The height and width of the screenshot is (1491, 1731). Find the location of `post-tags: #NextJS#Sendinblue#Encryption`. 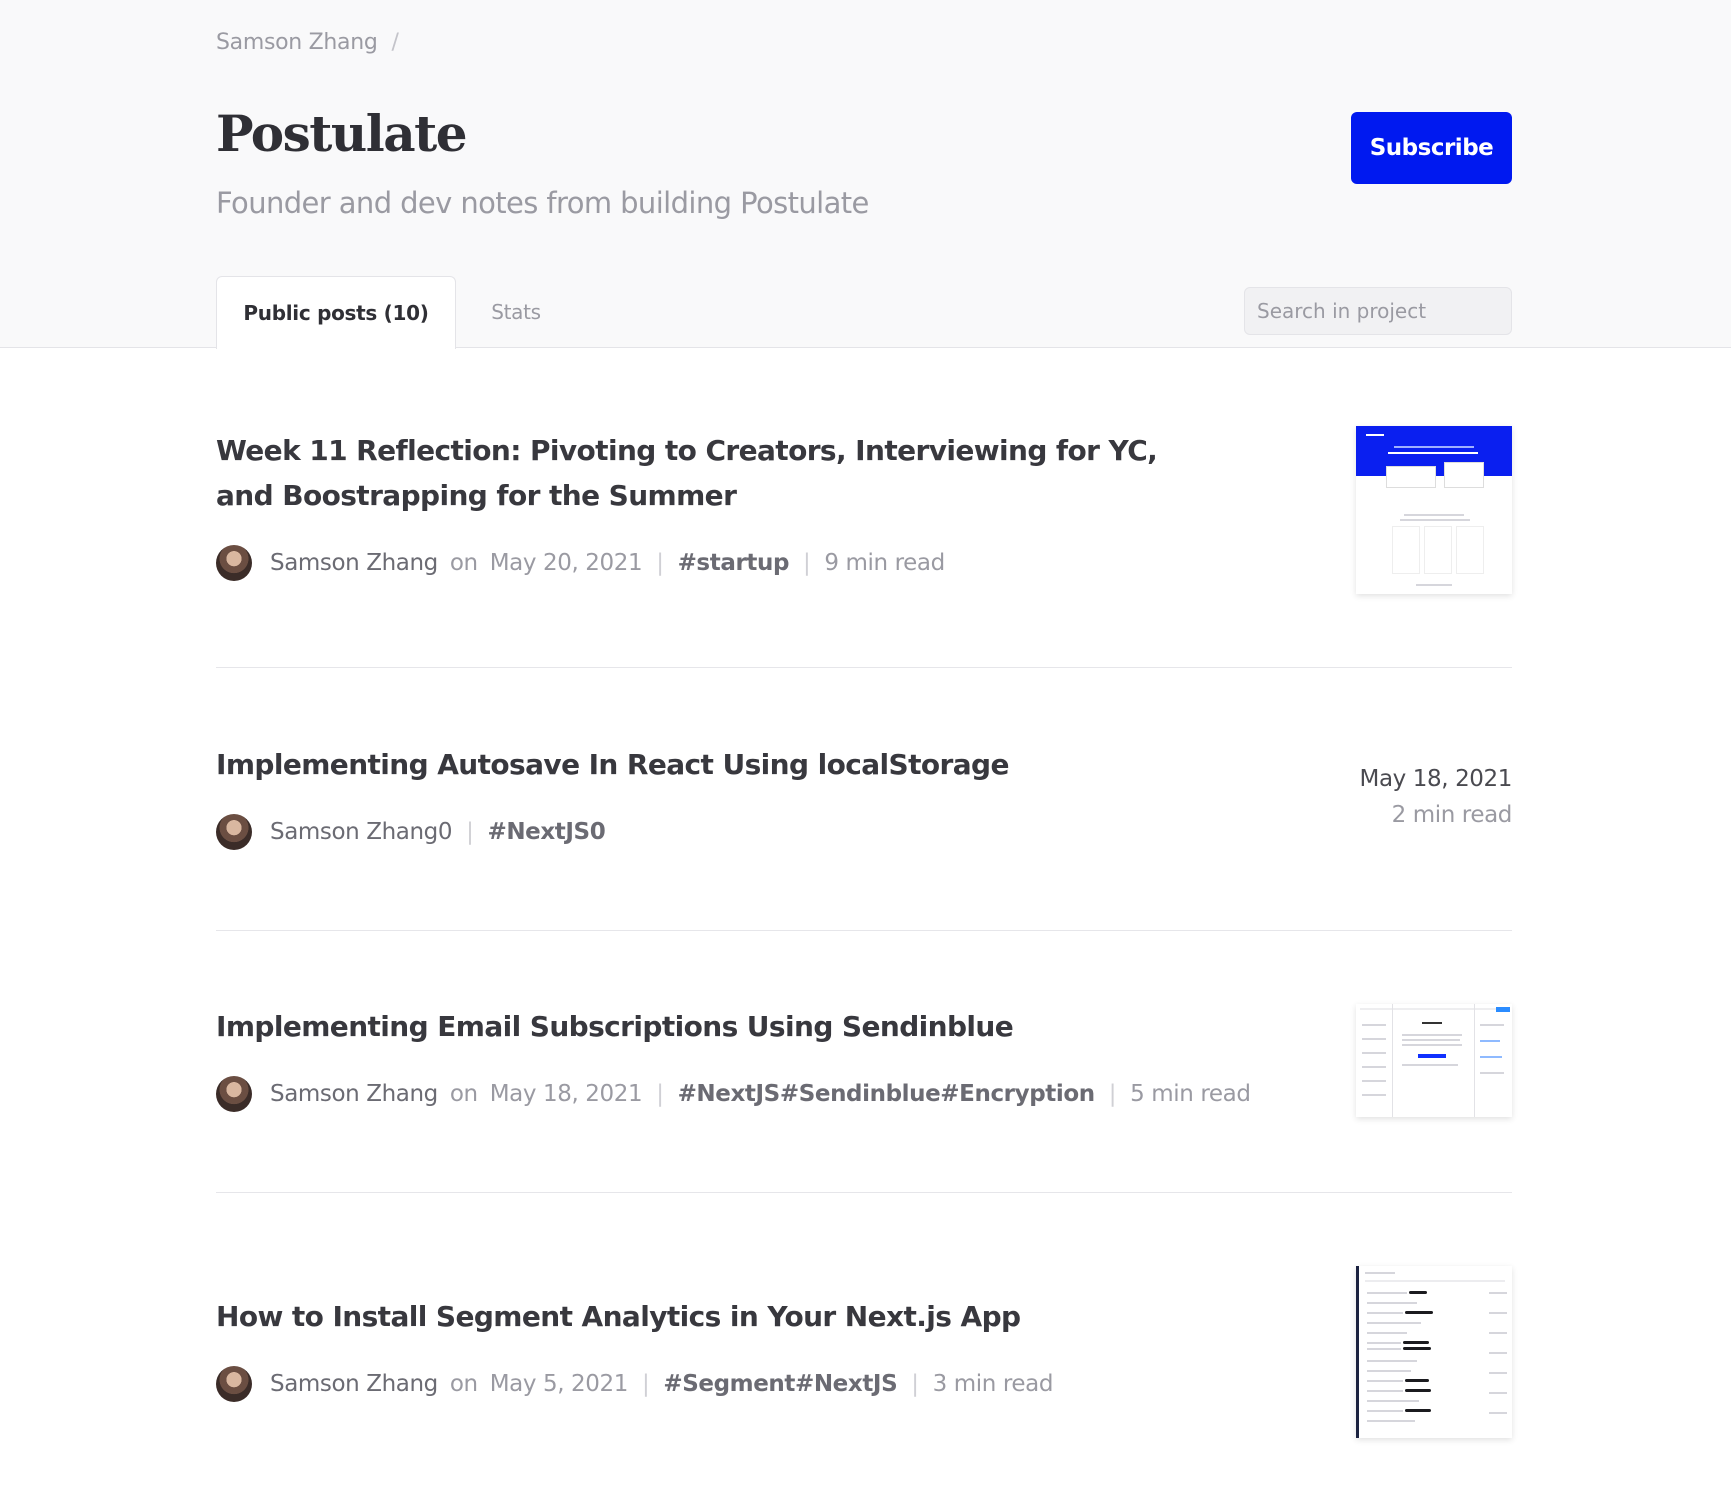

post-tags: #NextJS#Sendinblue#Encryption is located at coordinates (887, 1094).